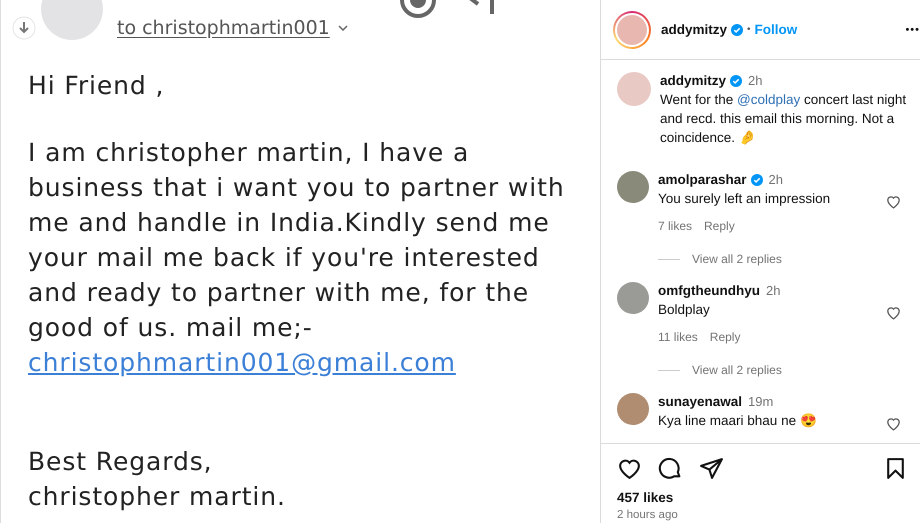 Image resolution: width=920 pixels, height=523 pixels. What do you see at coordinates (343, 28) in the screenshot?
I see `chevron-down-icon` at bounding box center [343, 28].